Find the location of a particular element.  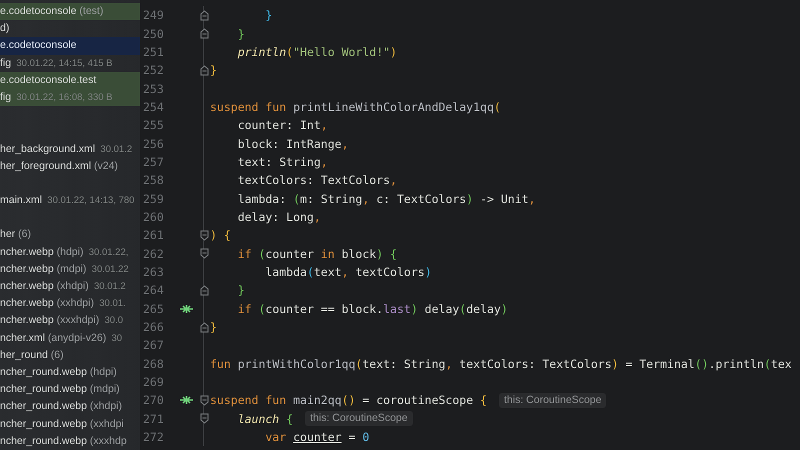

line-number: 272 is located at coordinates (153, 437).